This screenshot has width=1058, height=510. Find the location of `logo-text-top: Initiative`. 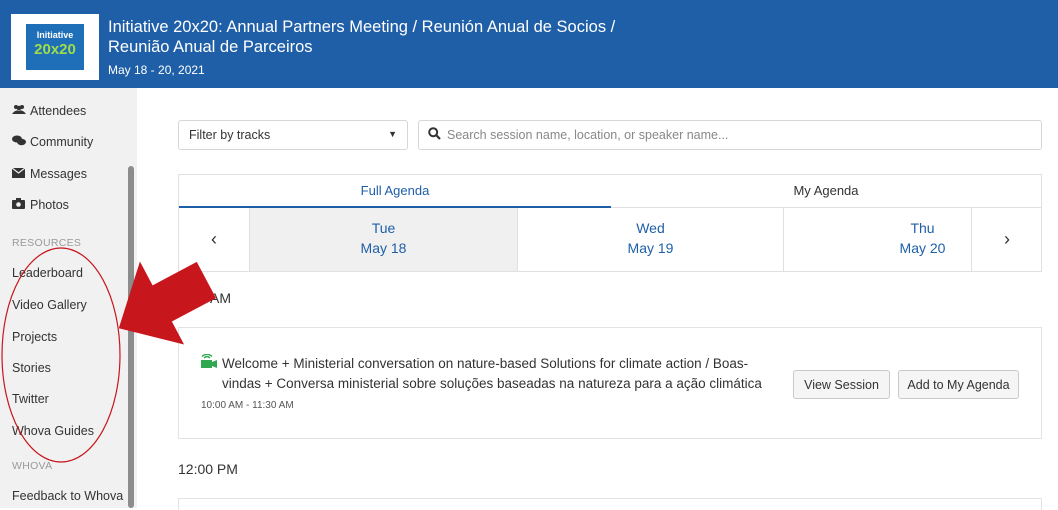

logo-text-top: Initiative is located at coordinates (55, 35).